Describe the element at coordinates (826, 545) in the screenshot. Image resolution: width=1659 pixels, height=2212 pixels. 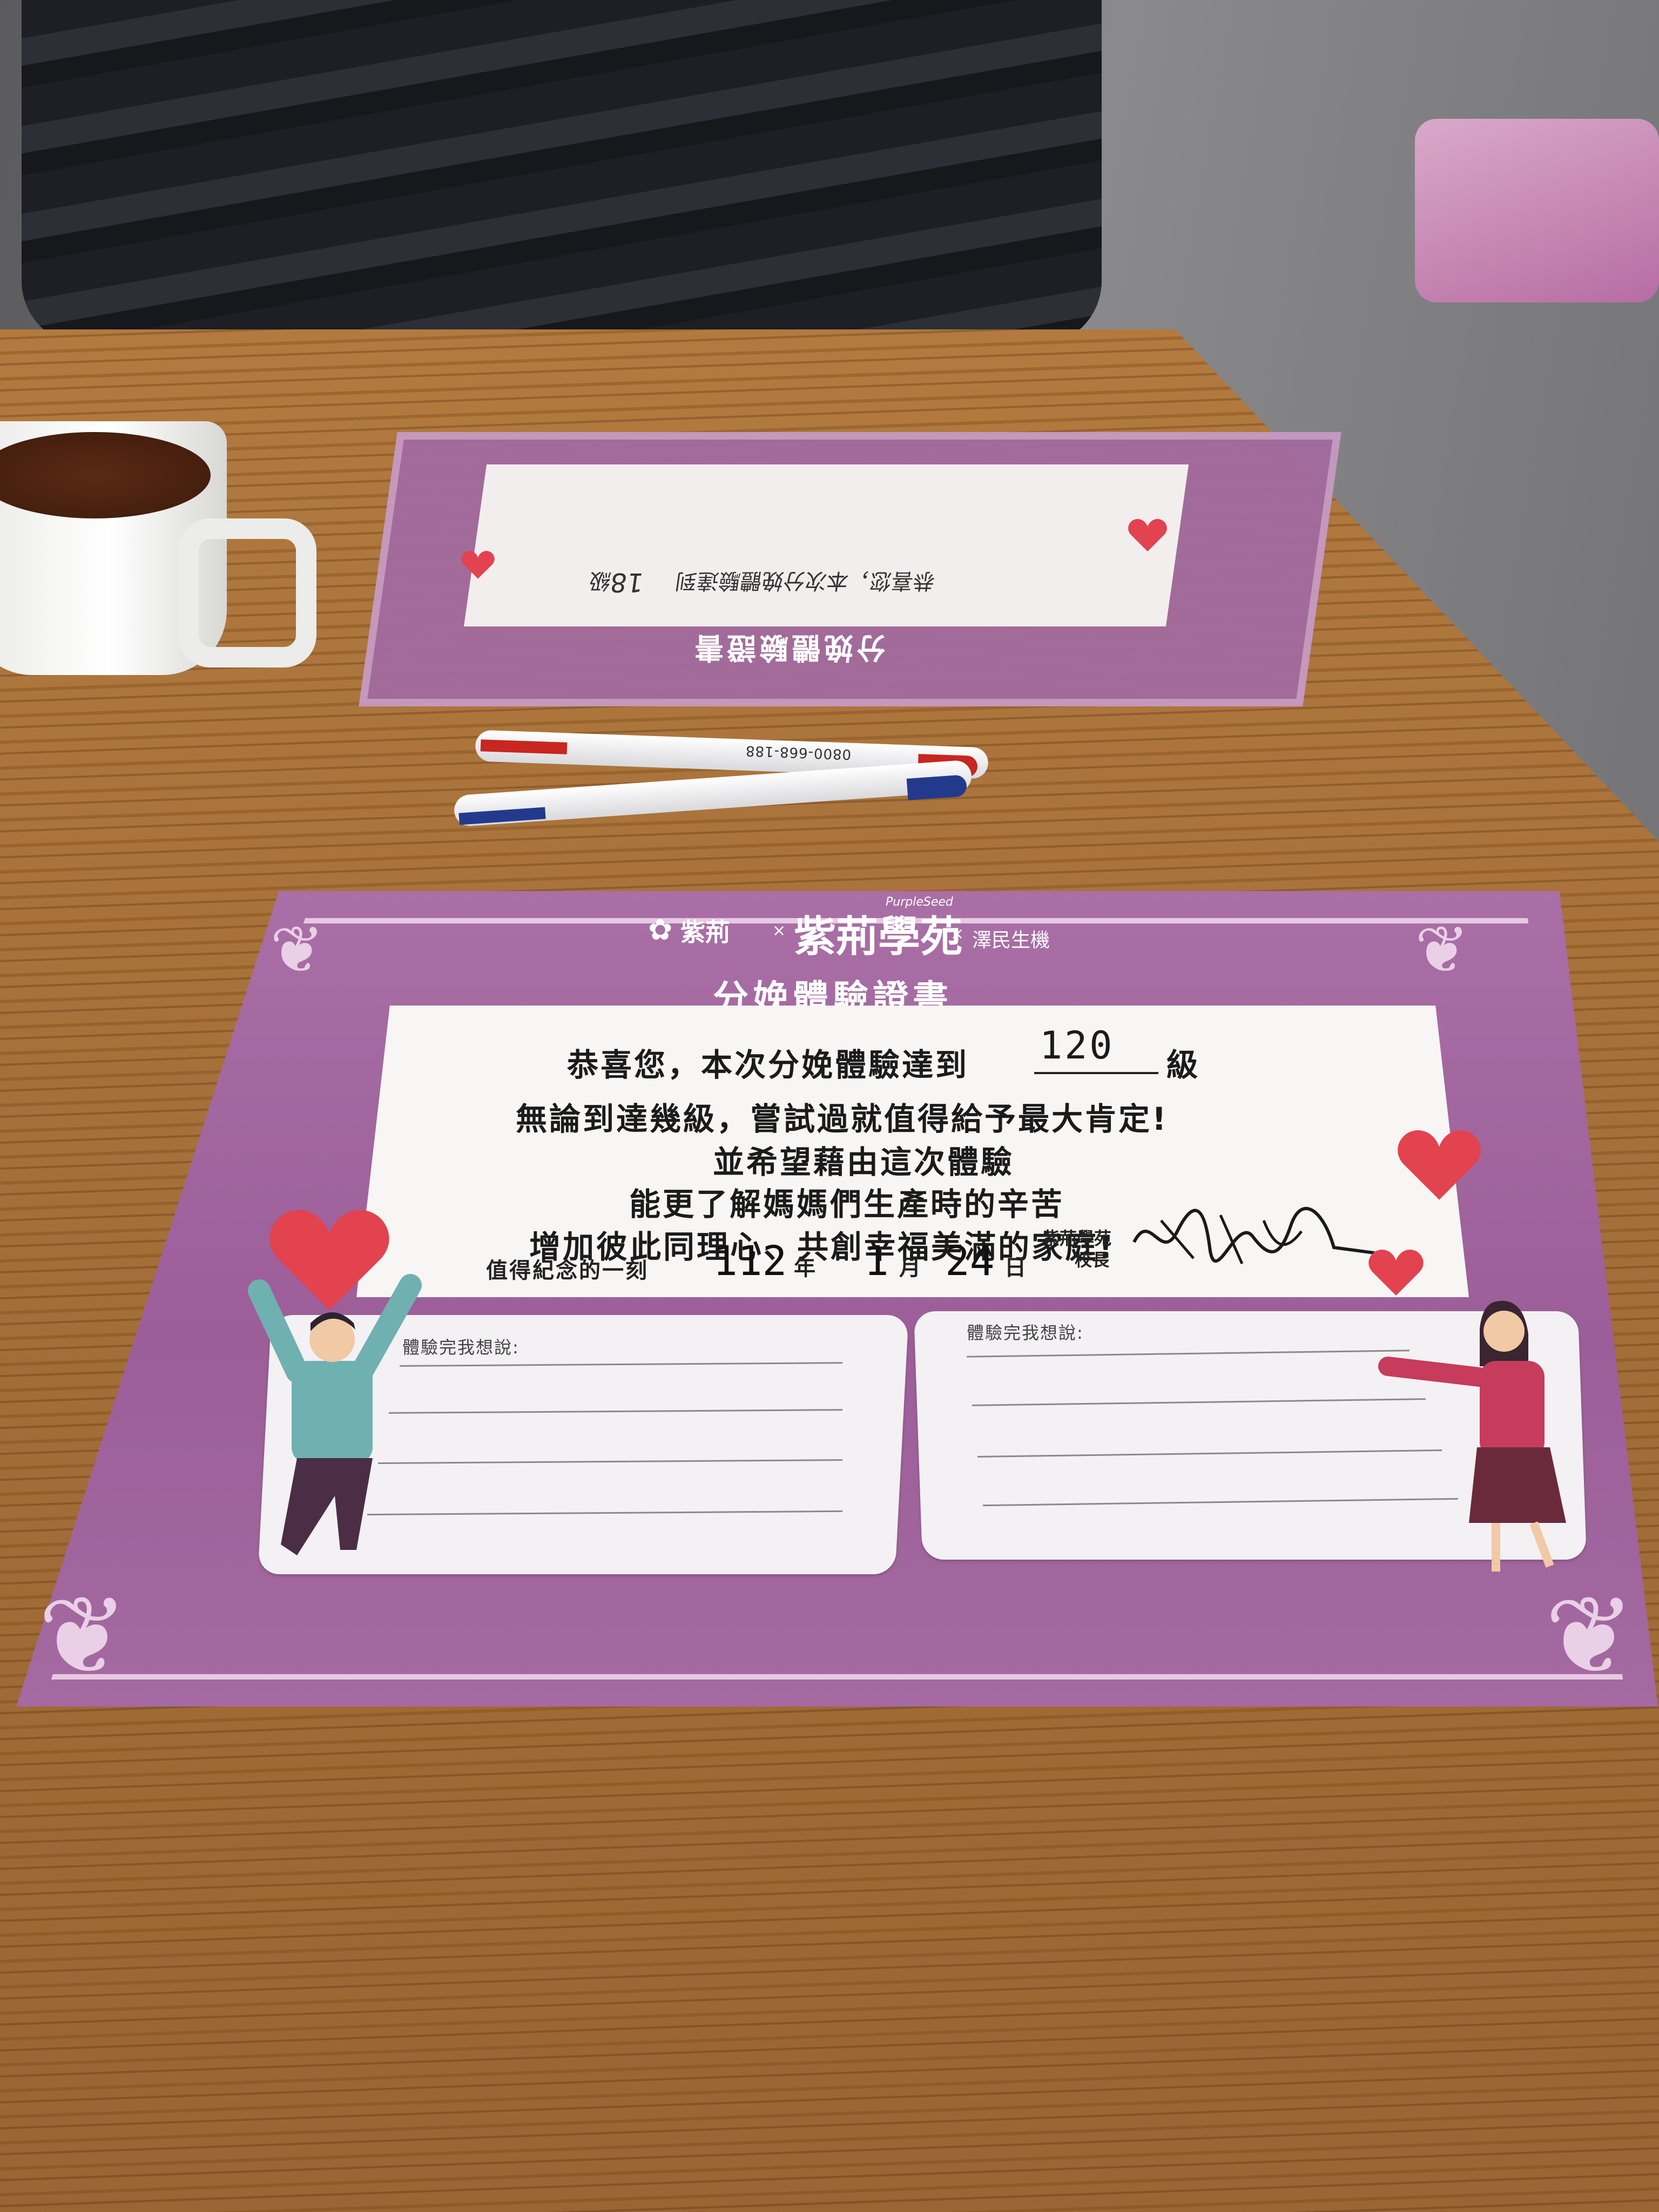
I see `far-certificate-panel: 恭喜您，本次分娩體驗達到 18 級` at that location.